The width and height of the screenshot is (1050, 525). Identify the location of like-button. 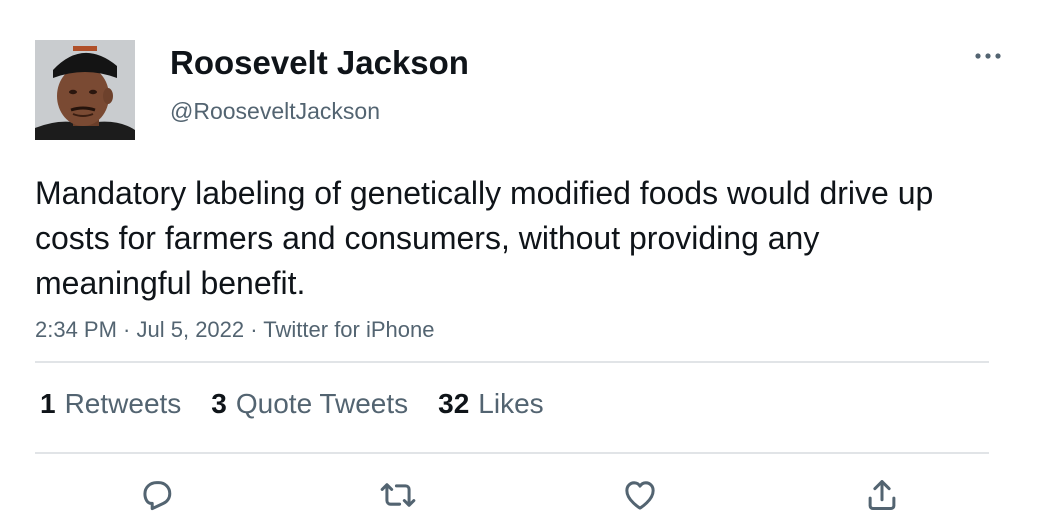
(640, 495).